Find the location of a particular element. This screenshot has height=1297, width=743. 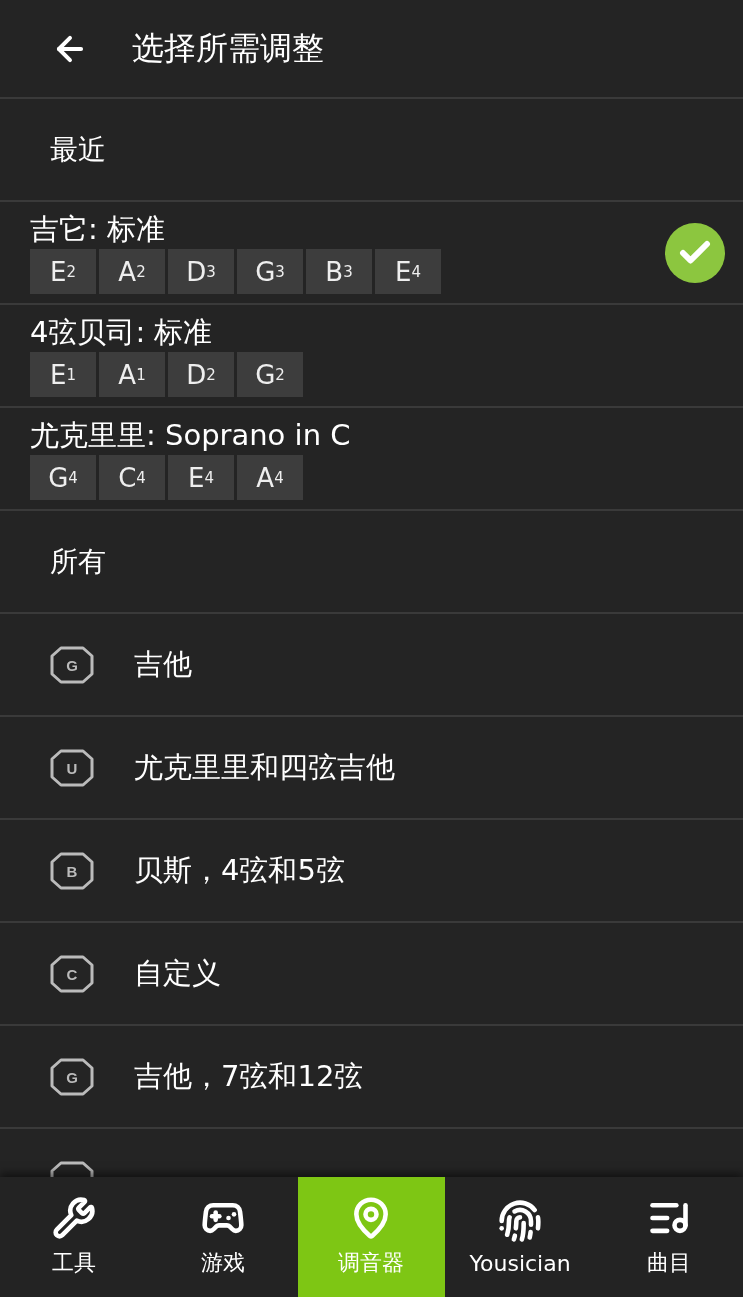

nav-tab: 游戏 is located at coordinates (223, 1237).